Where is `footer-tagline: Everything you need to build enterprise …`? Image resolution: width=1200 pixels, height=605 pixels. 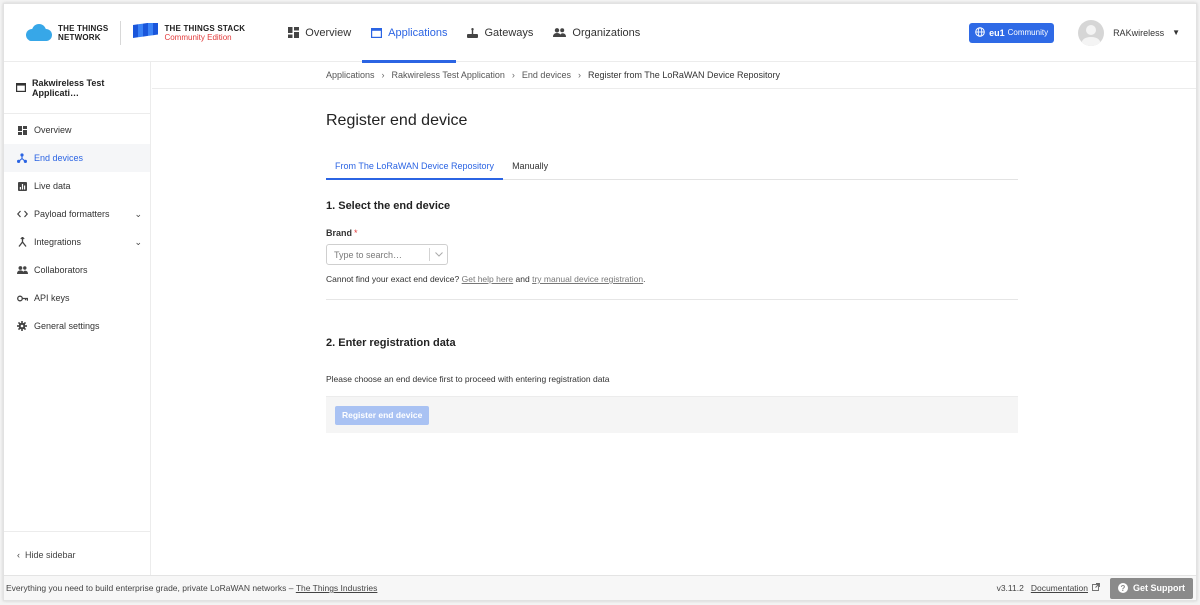
footer-tagline: Everything you need to build enterprise … is located at coordinates (150, 588).